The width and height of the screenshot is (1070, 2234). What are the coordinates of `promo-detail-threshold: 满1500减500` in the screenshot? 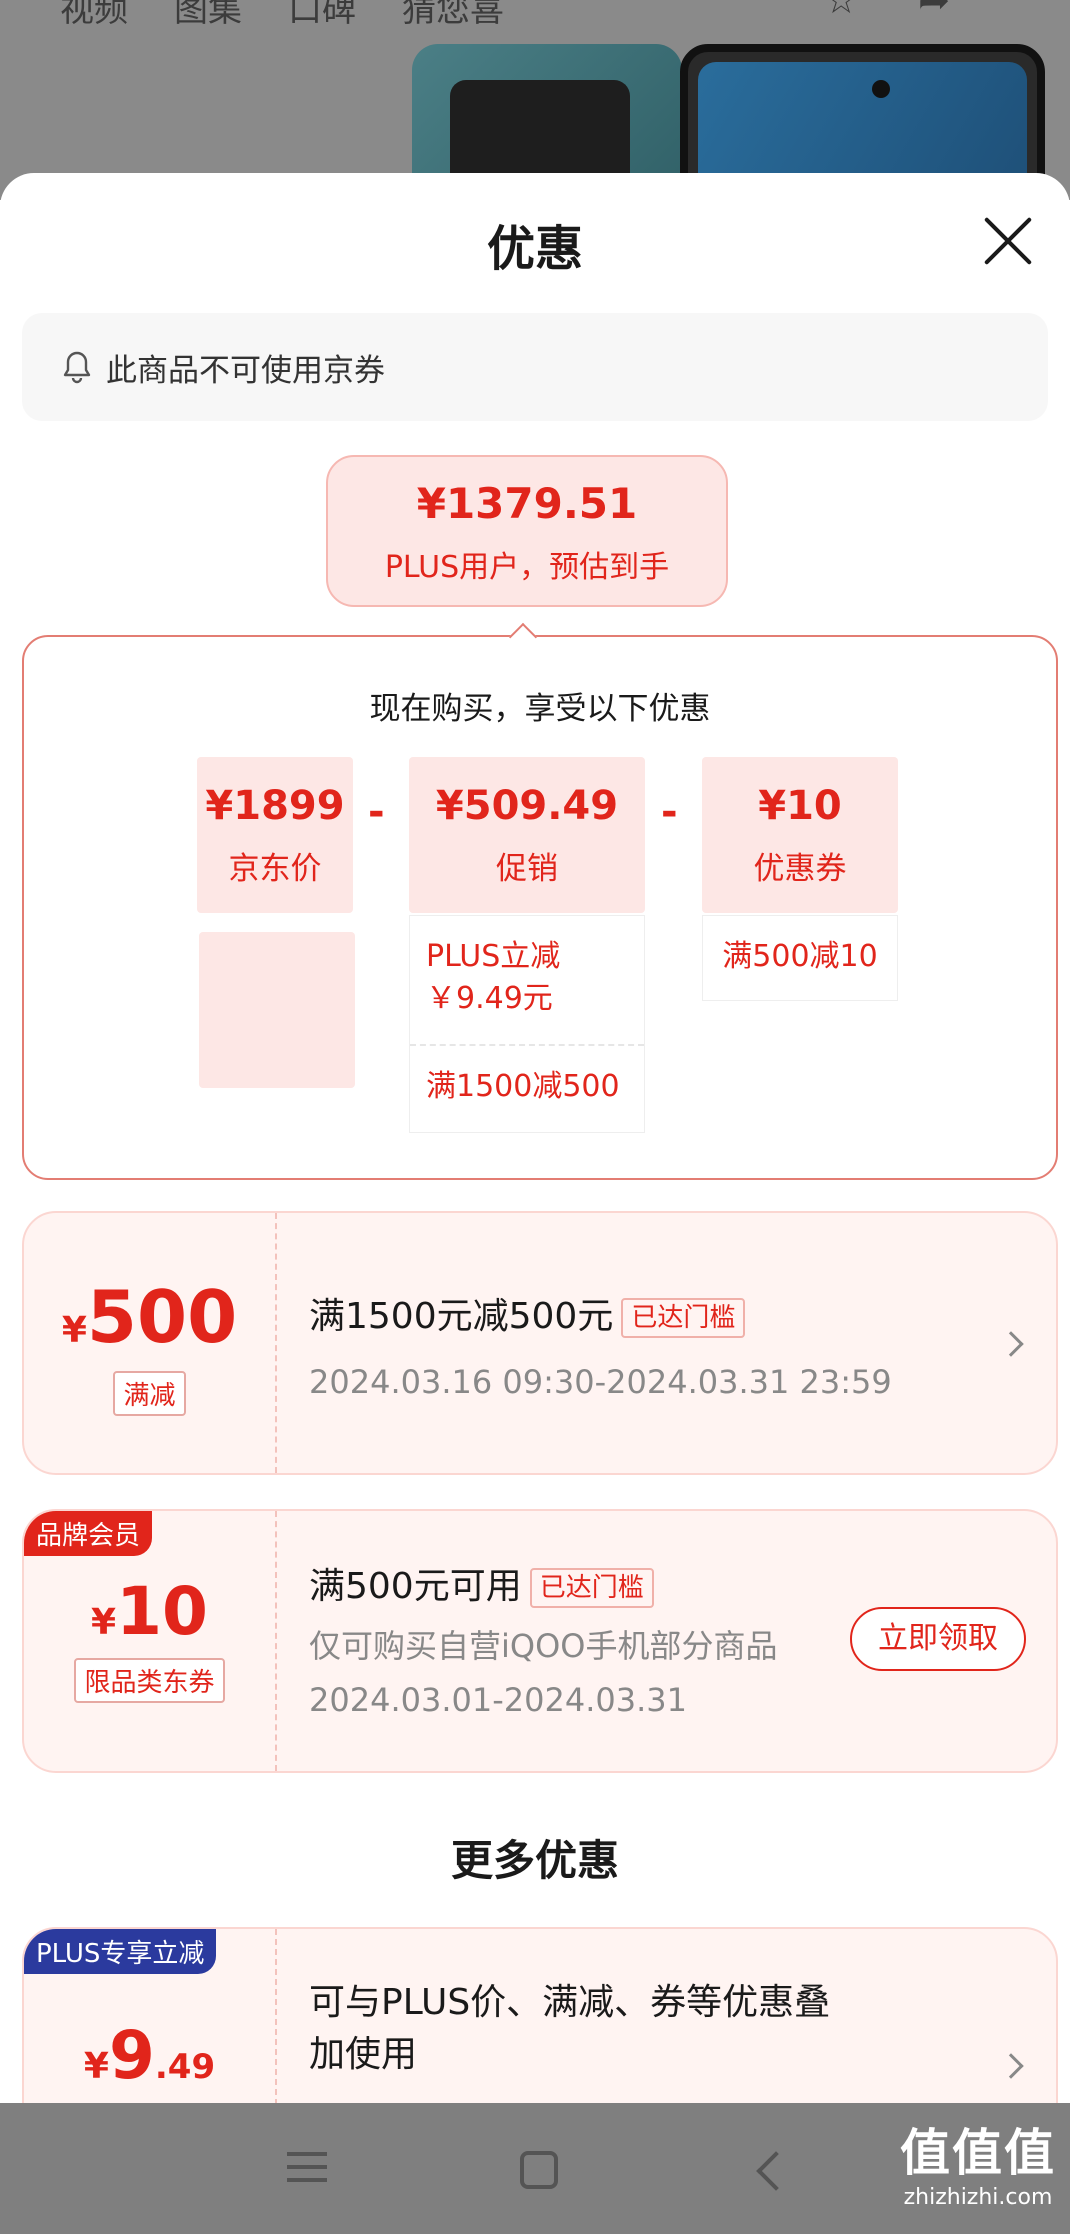 It's located at (527, 1086).